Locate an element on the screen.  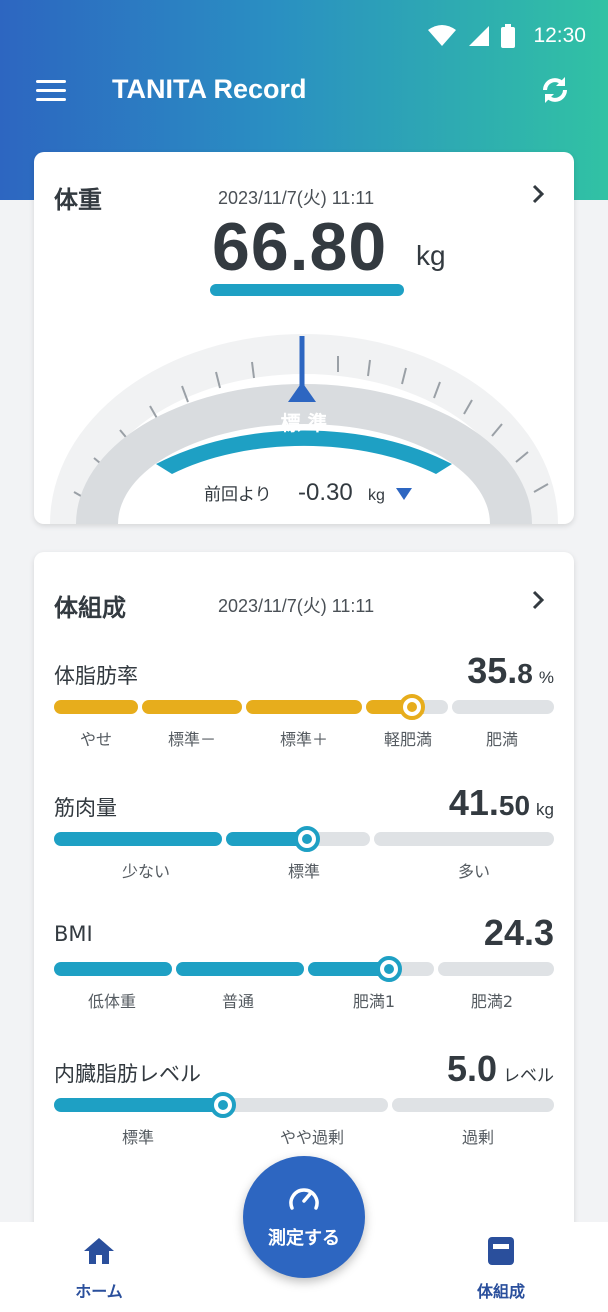
category-label: やせ is located at coordinates (96, 739).